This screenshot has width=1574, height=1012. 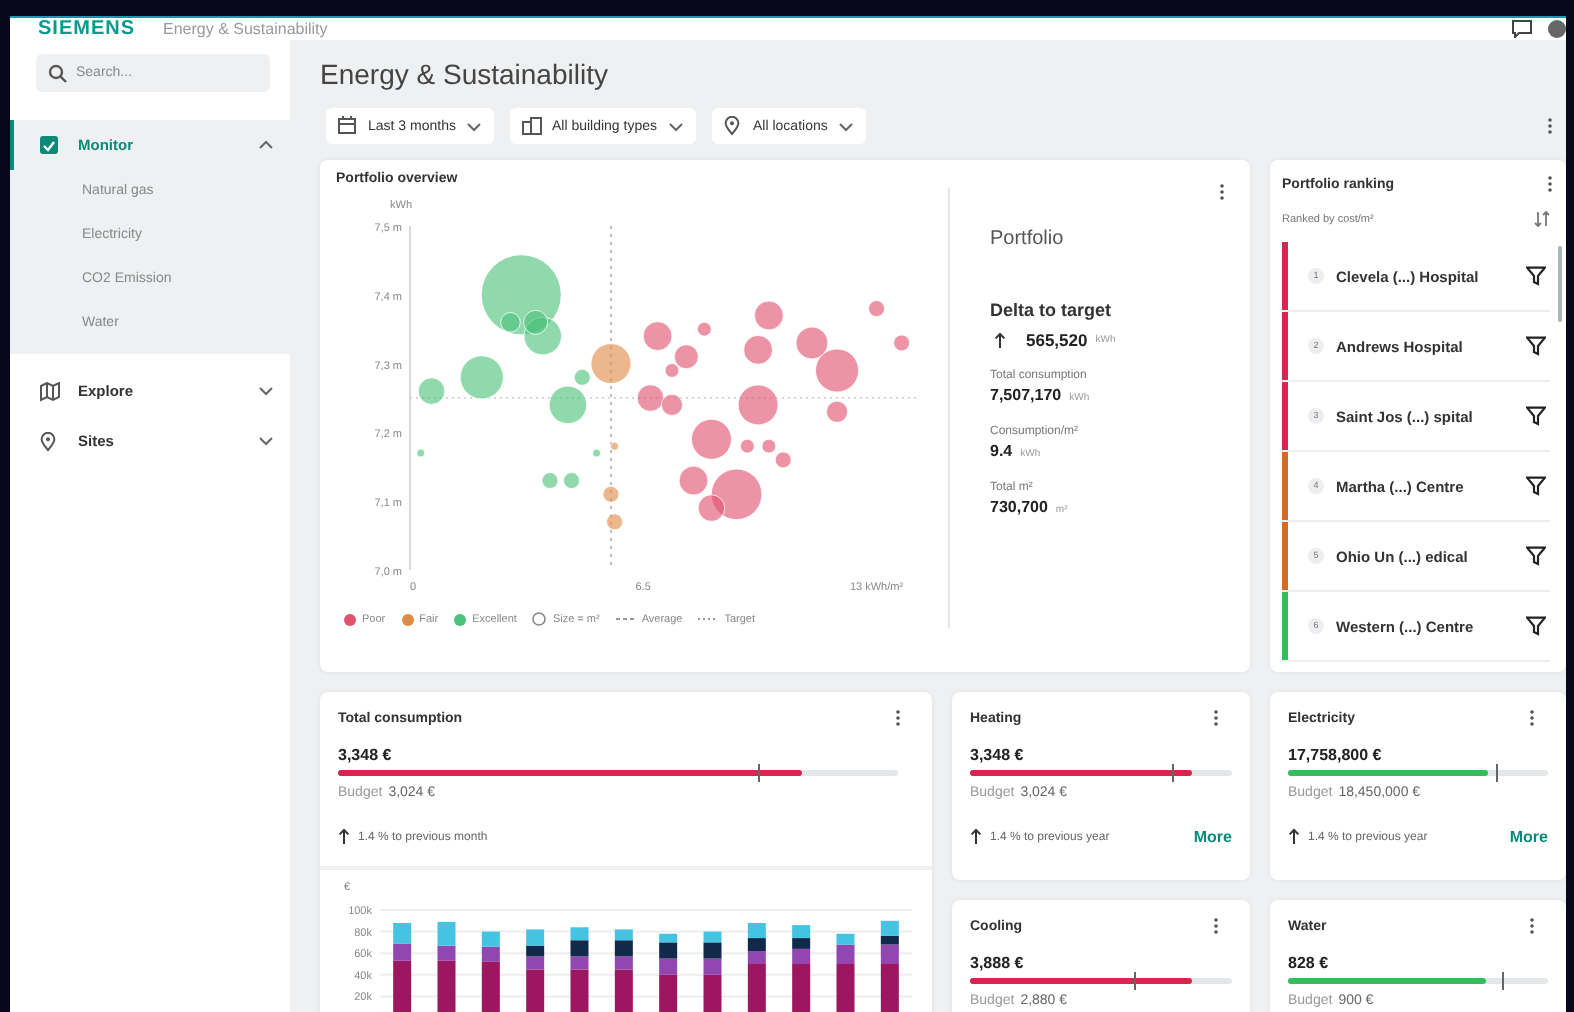 What do you see at coordinates (998, 963) in the screenshot?
I see `metric-value: 3,888 €` at bounding box center [998, 963].